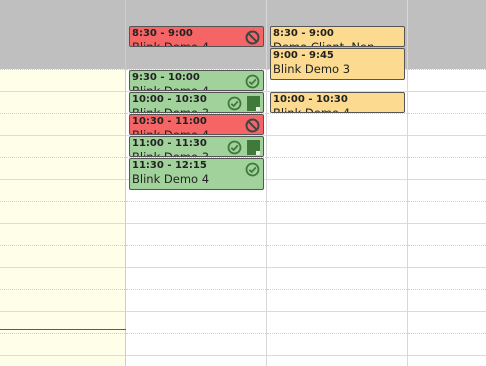 The image size is (486, 366). I want to click on appointment-cancelled: 10:30 - 11:00 Blink Demo 4, so click(196, 124).